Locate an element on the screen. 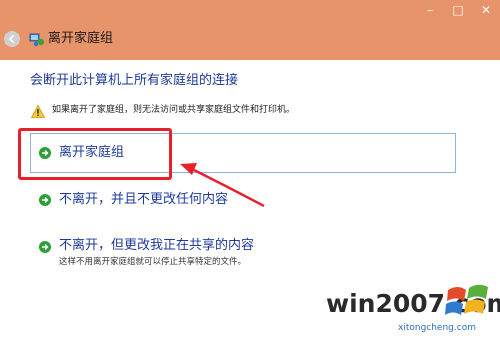 Image resolution: width=500 pixels, height=350 pixels. watermark-sub: xitongcheng.com is located at coordinates (437, 328).